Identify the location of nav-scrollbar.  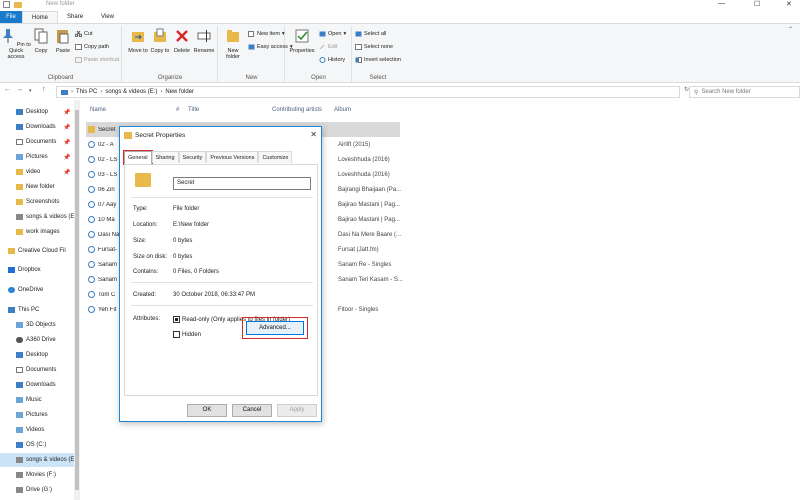
(77, 300).